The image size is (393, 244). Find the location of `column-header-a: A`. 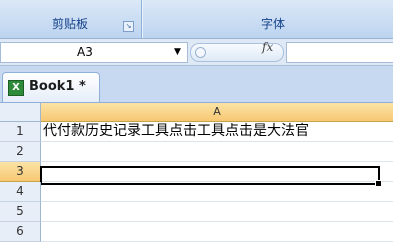

column-header-a: A is located at coordinates (217, 112).